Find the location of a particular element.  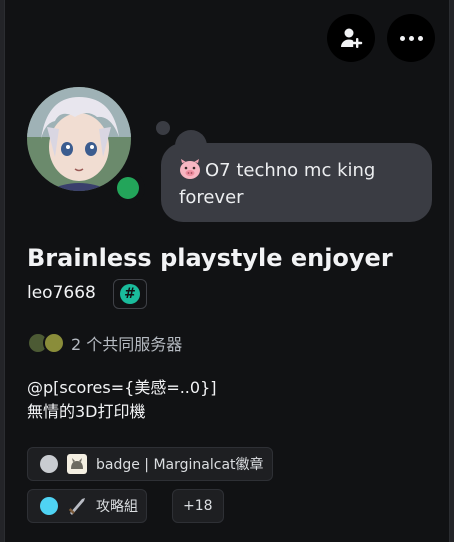

thought-bubble-dot is located at coordinates (163, 128).